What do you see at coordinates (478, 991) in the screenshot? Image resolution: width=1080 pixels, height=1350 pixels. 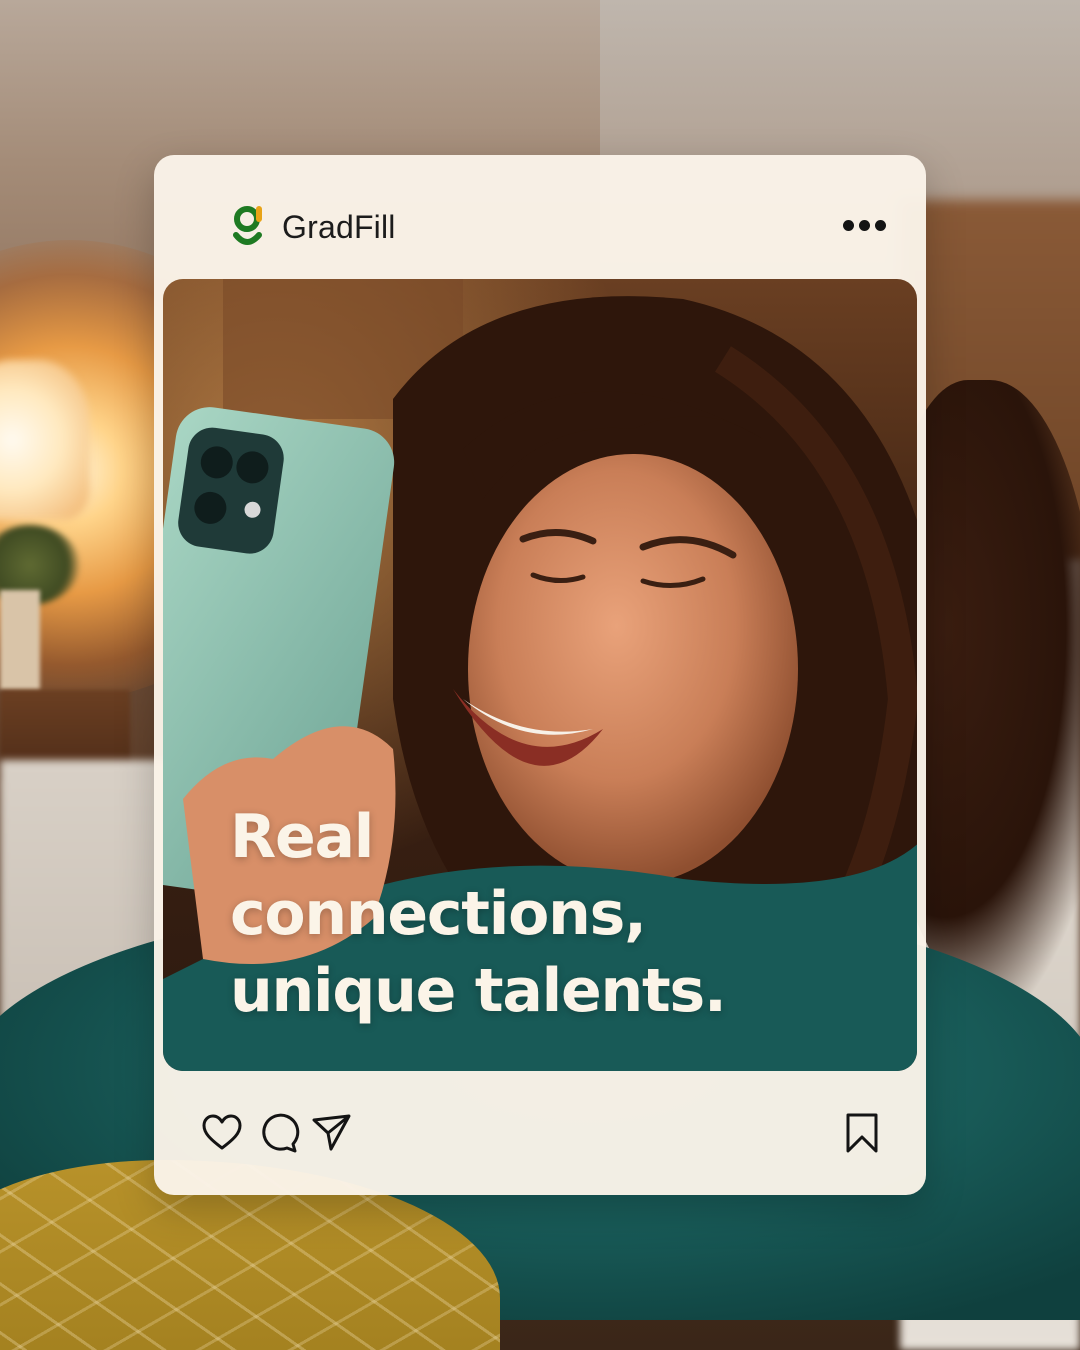 I see `headline-line: unique talents.` at bounding box center [478, 991].